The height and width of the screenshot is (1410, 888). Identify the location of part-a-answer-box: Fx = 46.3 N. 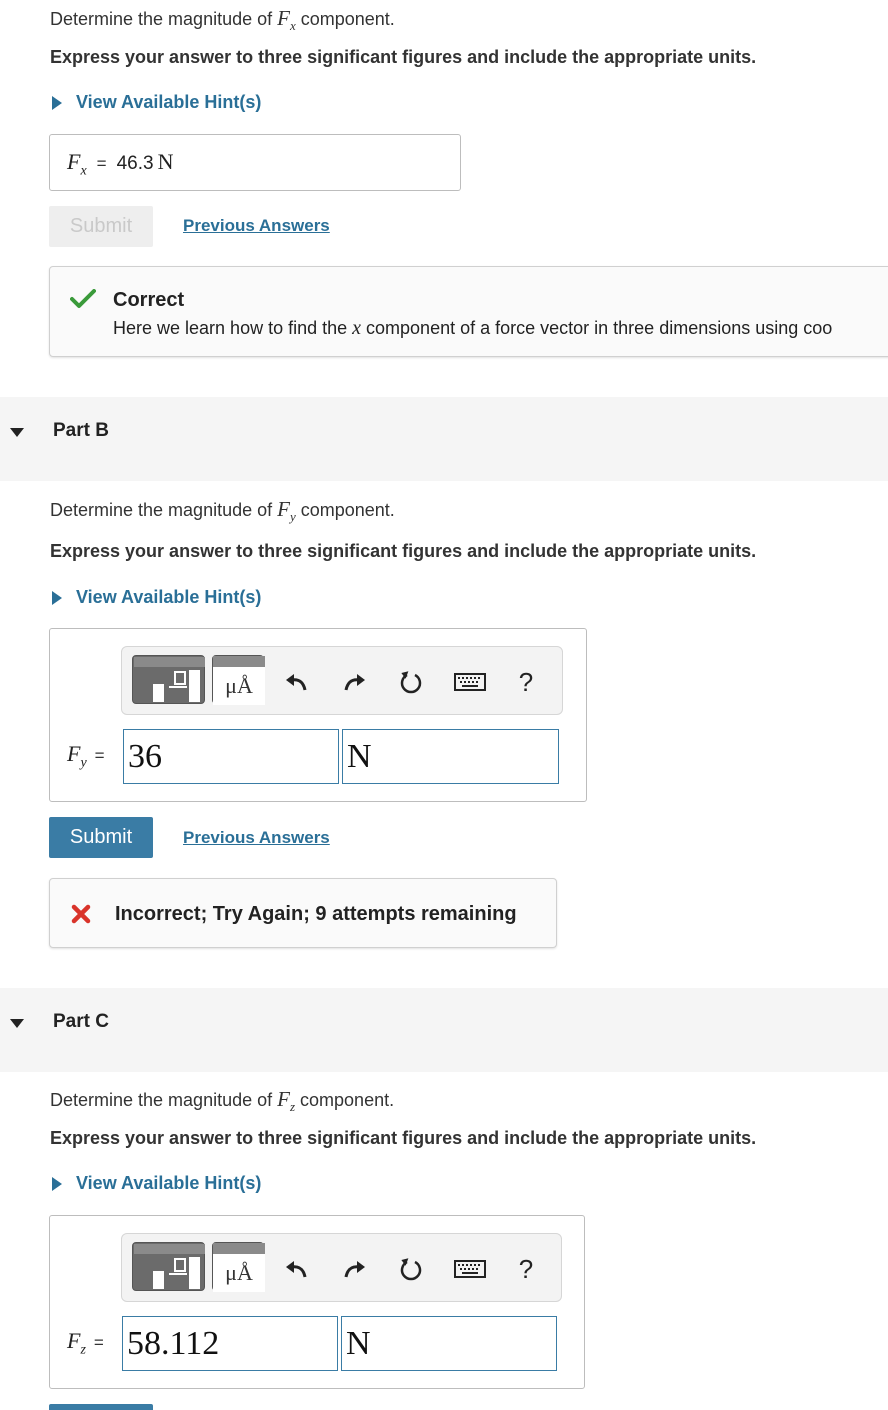
(255, 162).